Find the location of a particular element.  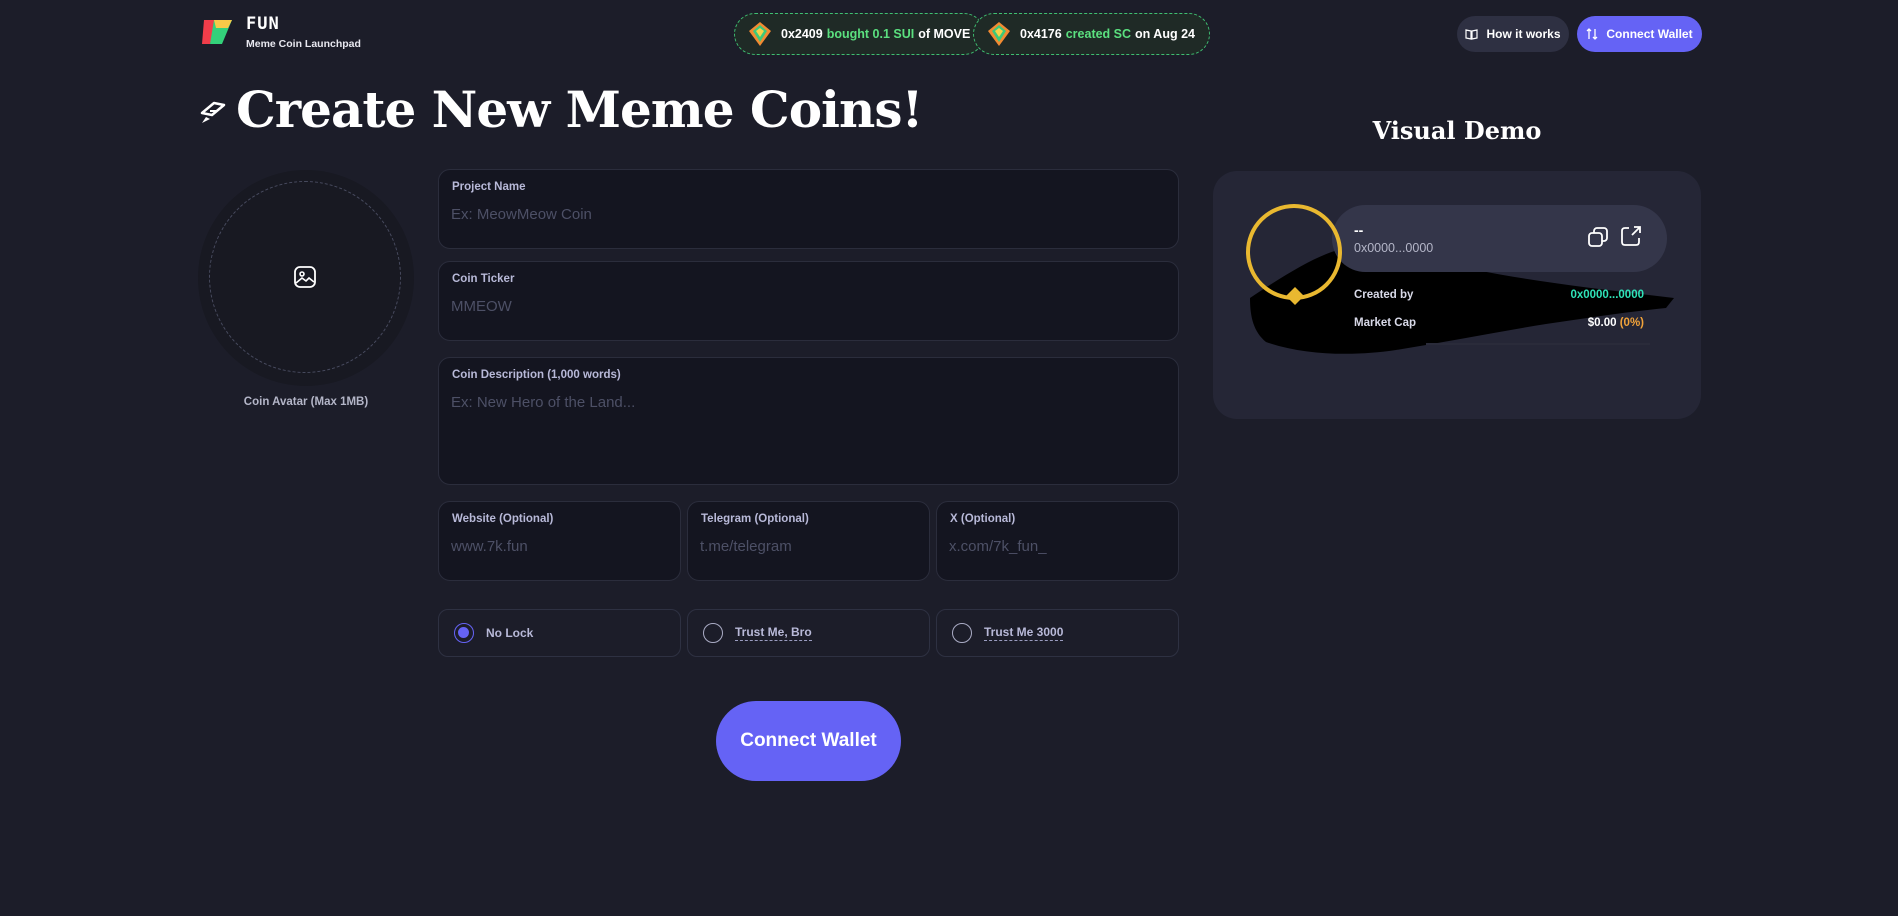

connect-wallet-header-label: Connect Wallet is located at coordinates (1649, 34).